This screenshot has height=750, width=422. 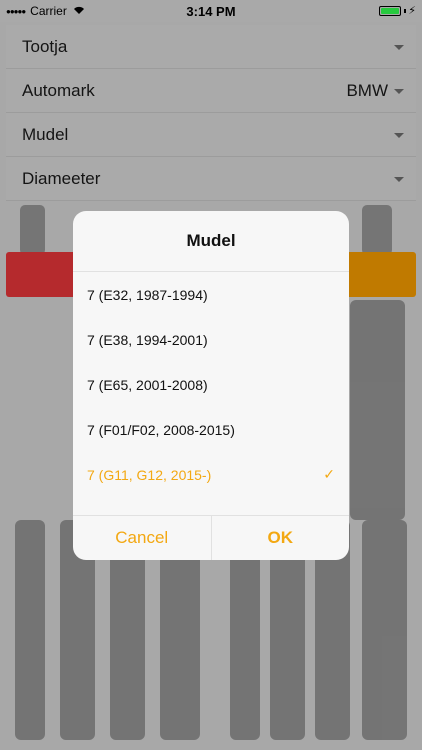 I want to click on option-label: 7 (E38, 1994-2001), so click(x=147, y=339).